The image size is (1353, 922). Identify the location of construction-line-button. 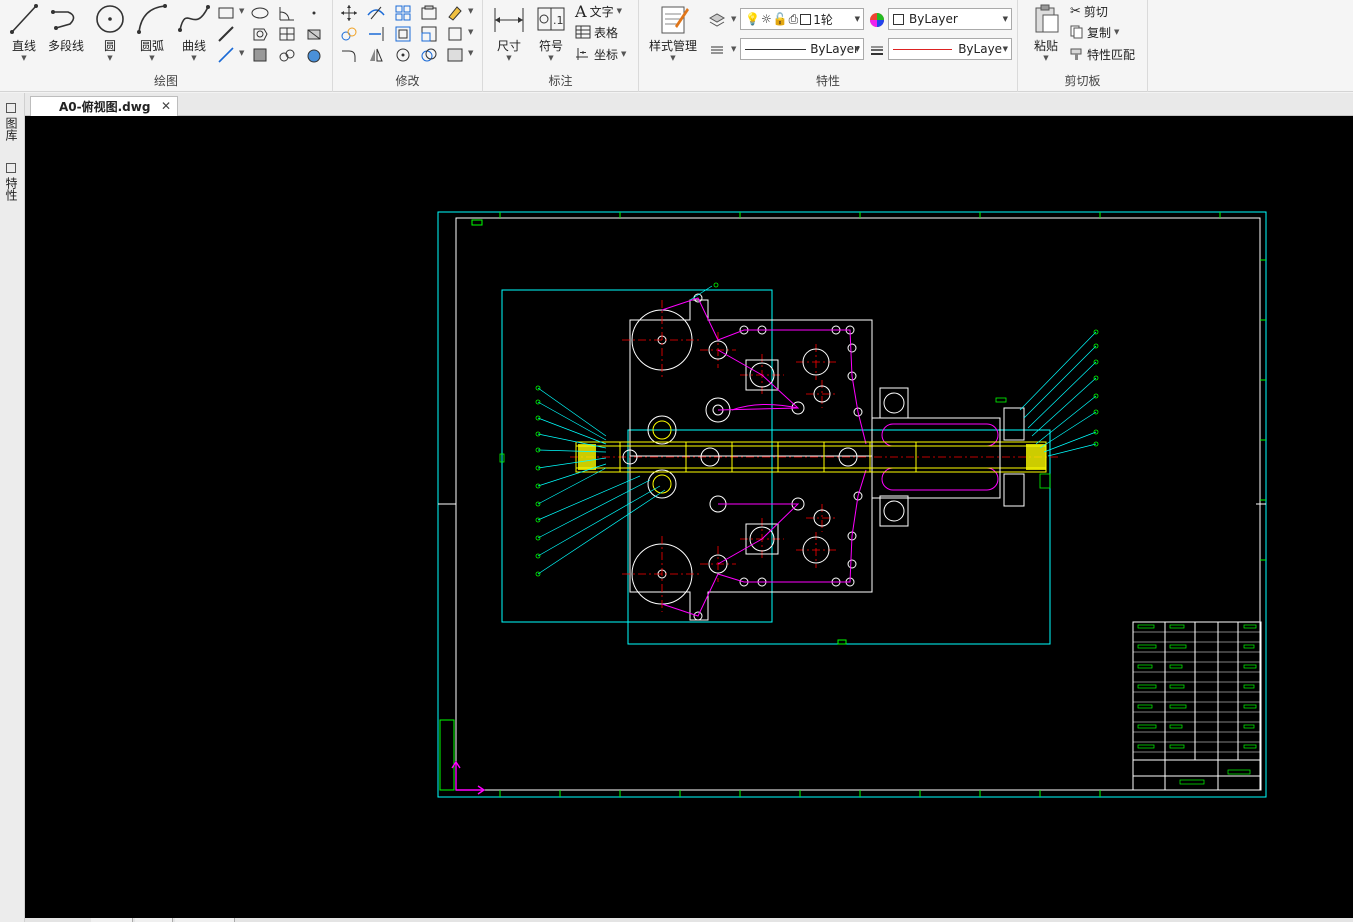
(226, 34).